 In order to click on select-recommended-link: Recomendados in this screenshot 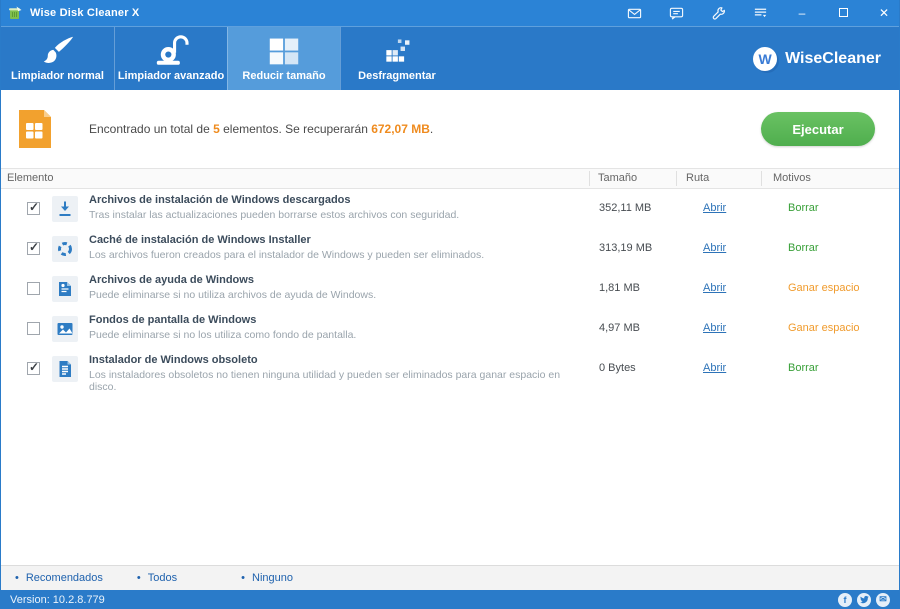, I will do `click(59, 578)`.